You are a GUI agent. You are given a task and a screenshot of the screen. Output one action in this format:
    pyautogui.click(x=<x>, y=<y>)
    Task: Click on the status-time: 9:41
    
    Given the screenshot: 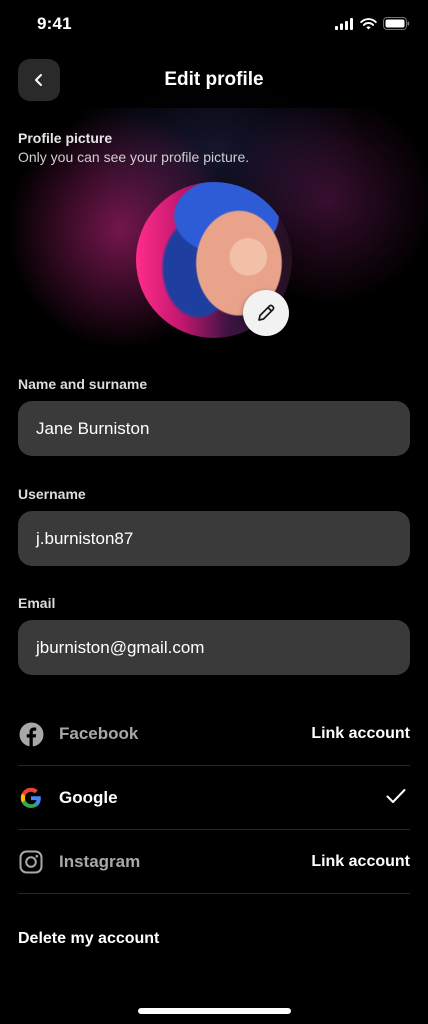 What is the action you would take?
    pyautogui.click(x=54, y=23)
    